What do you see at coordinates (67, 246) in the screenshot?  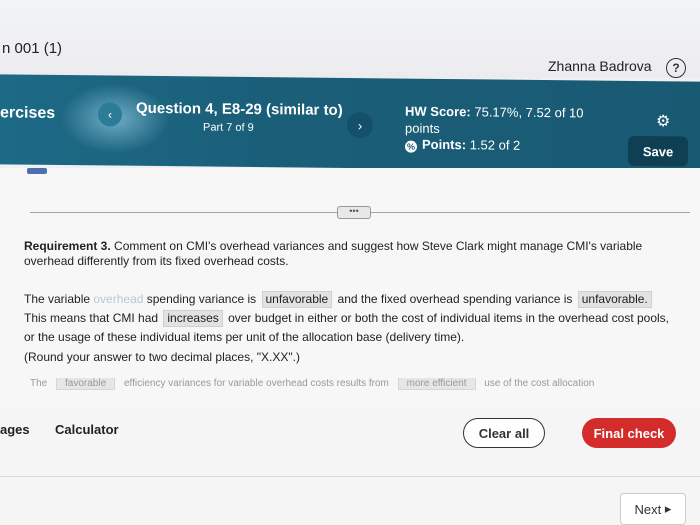 I see `requirement-label: Requirement 3.` at bounding box center [67, 246].